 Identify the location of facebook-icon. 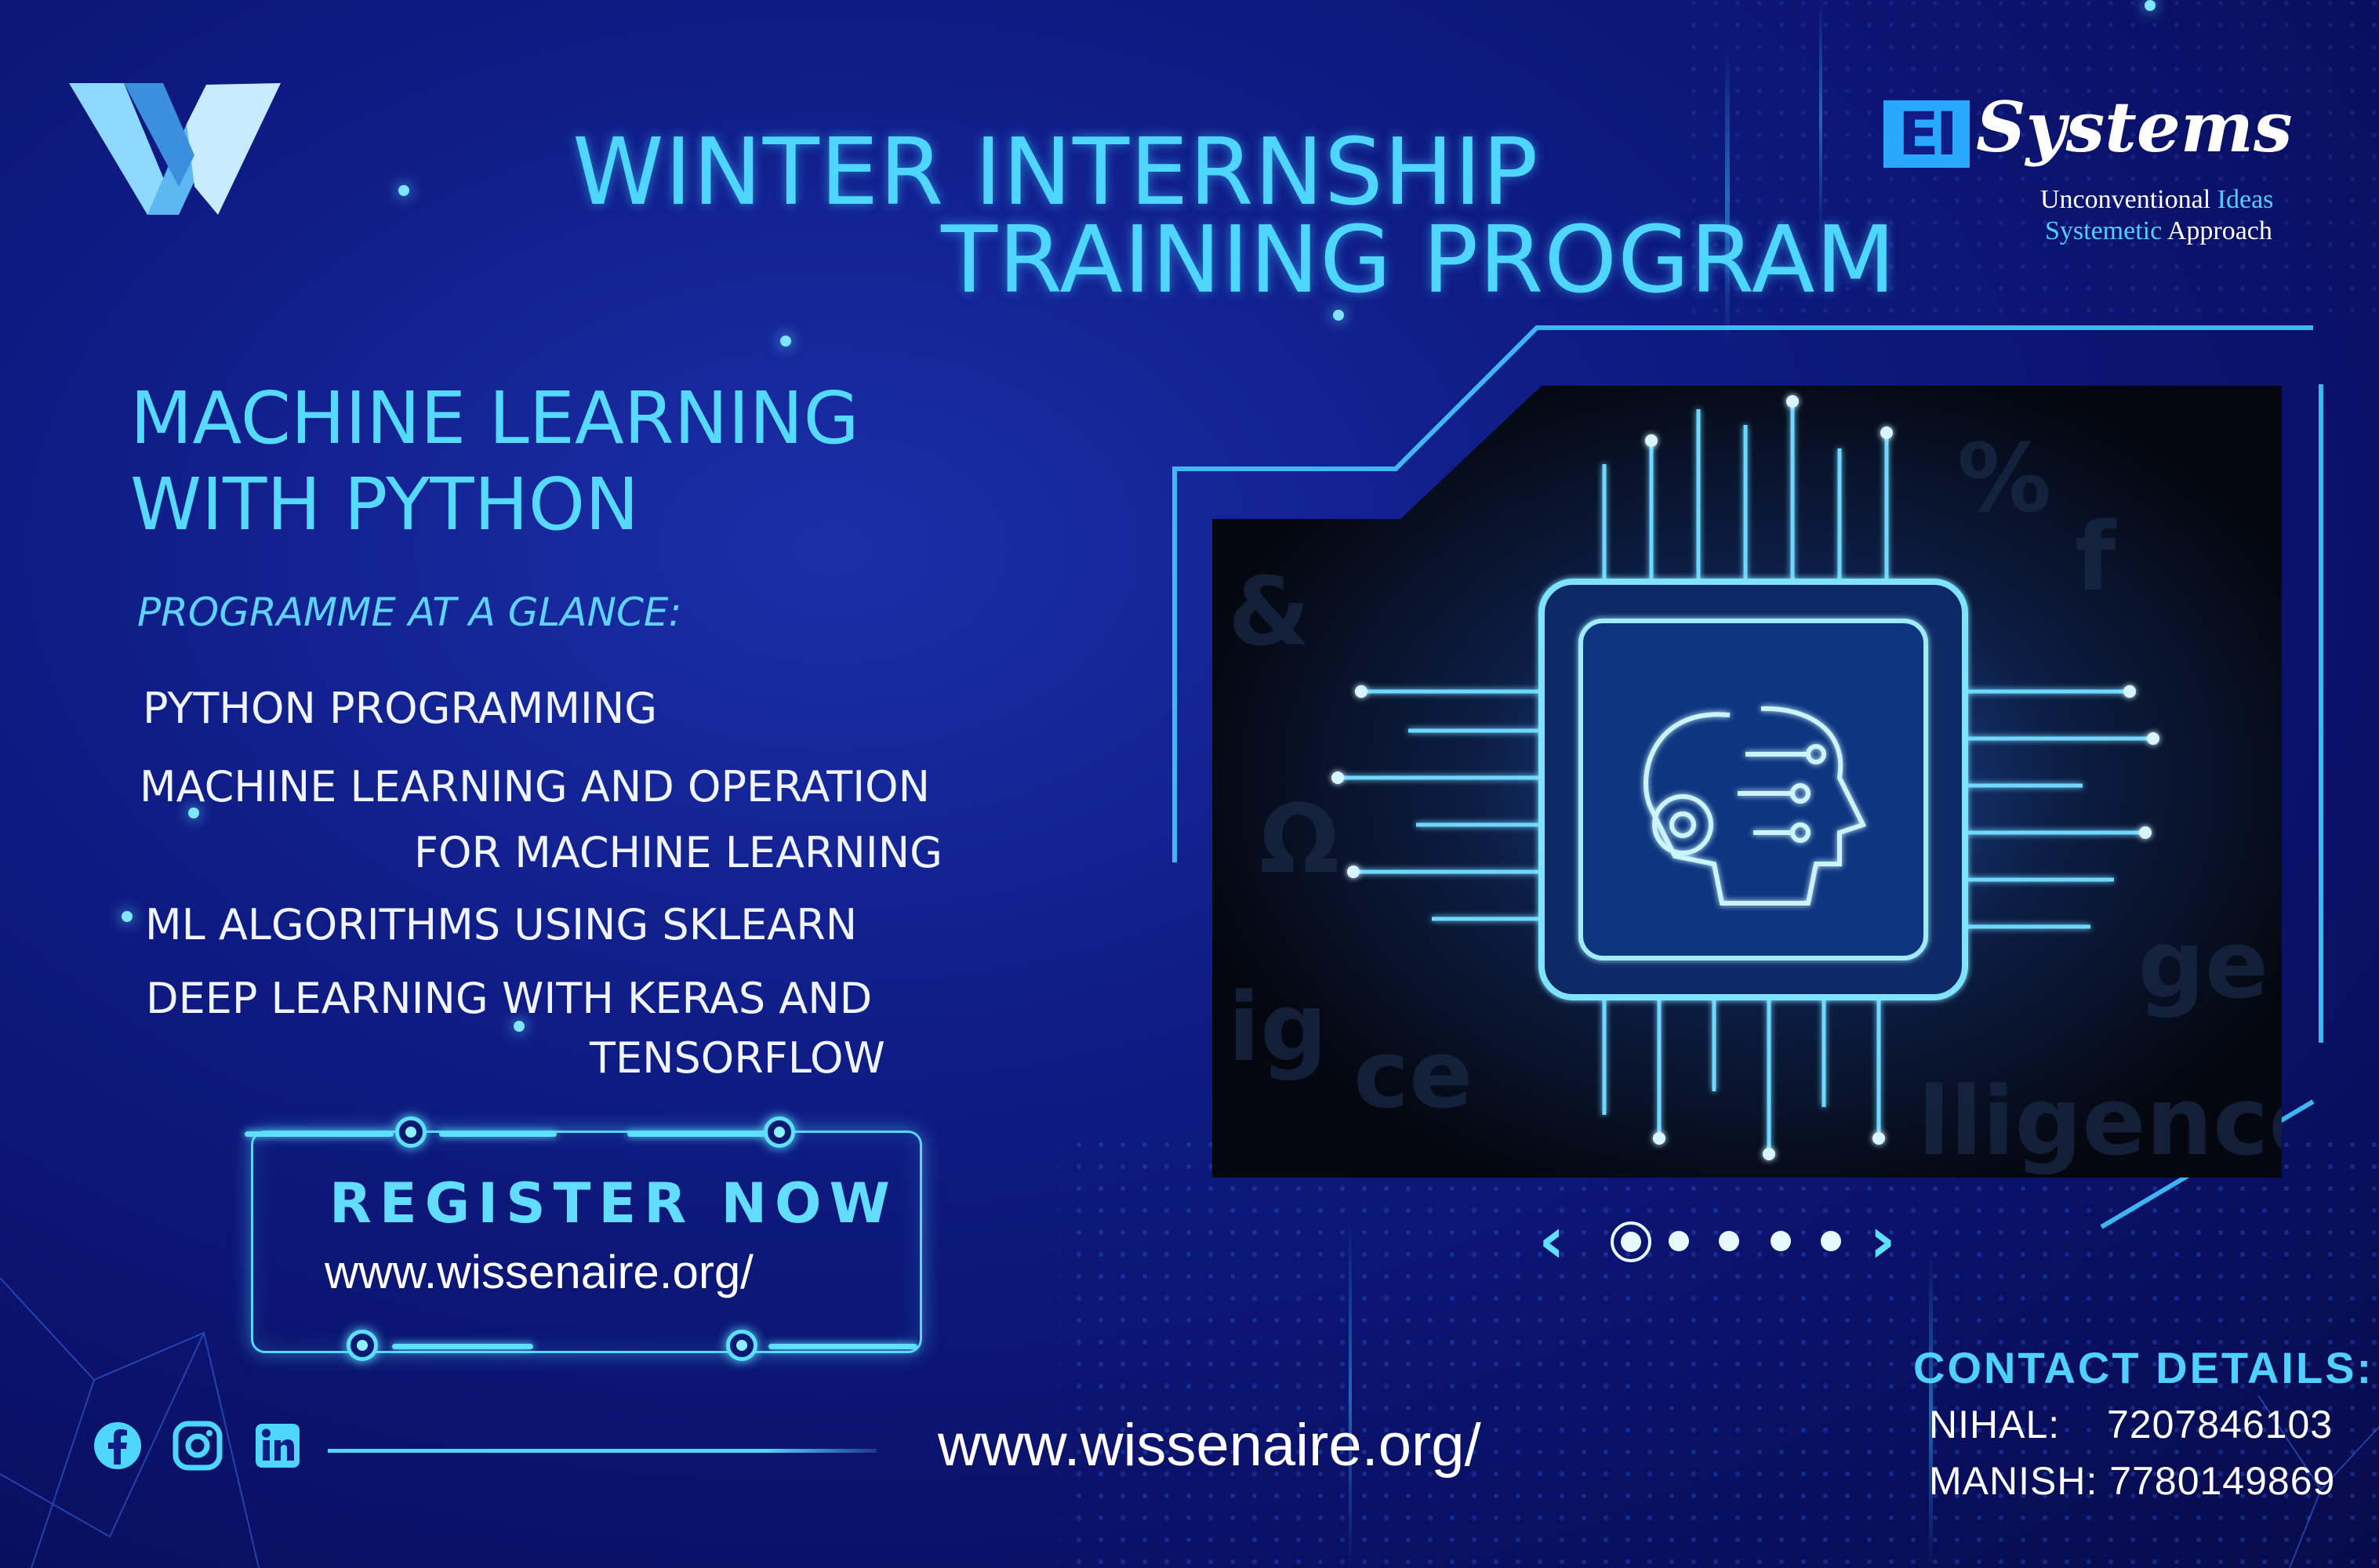
(118, 1446).